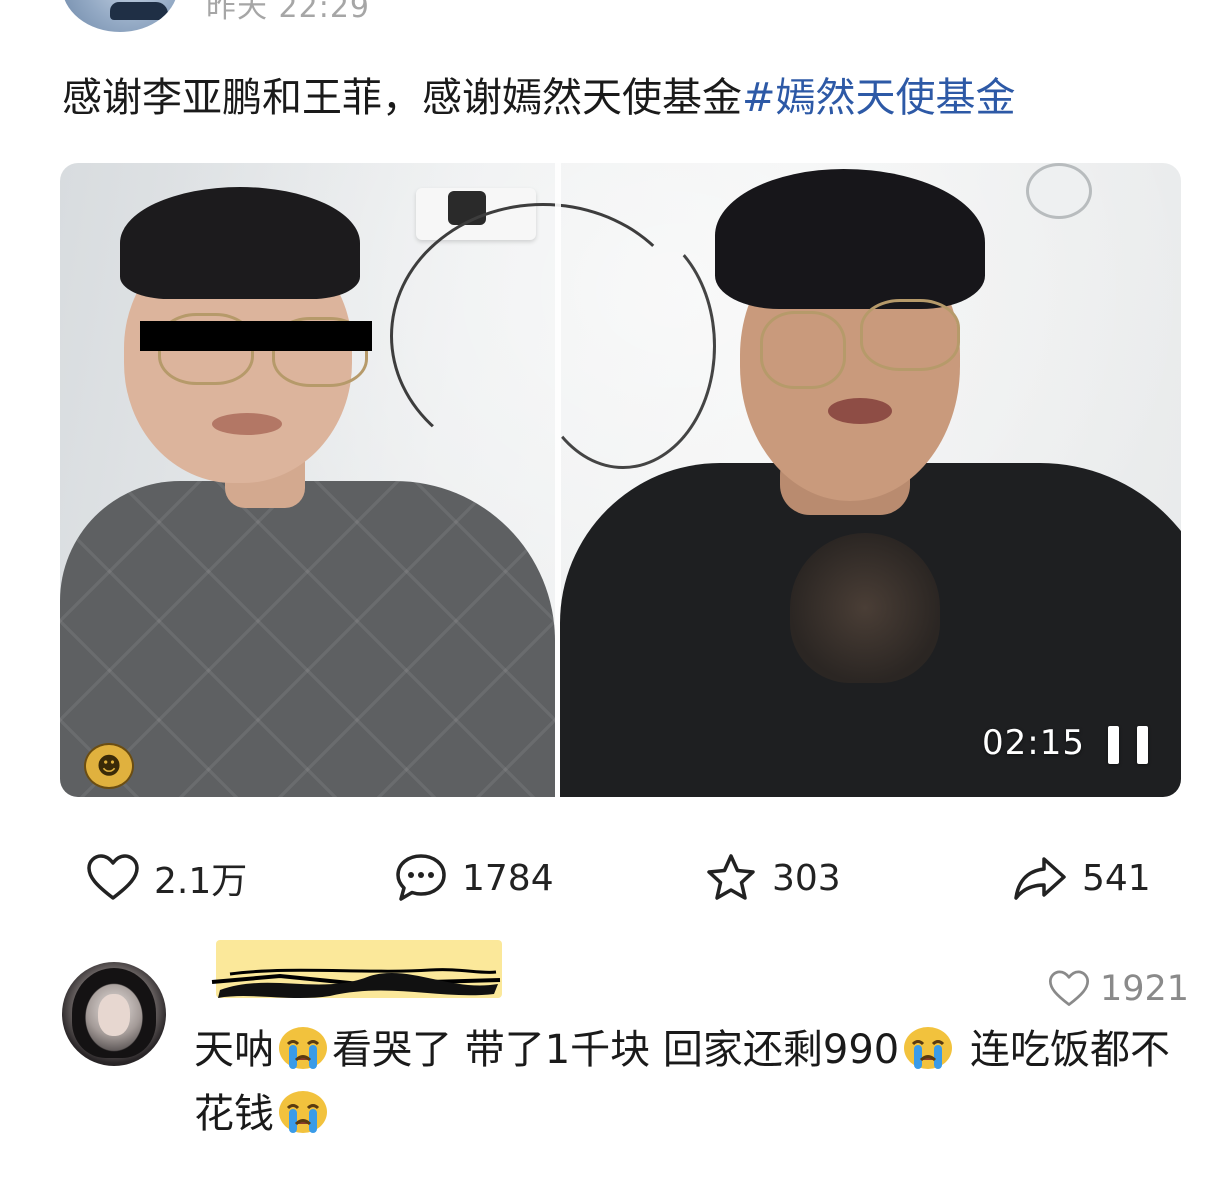 The width and height of the screenshot is (1224, 1202). What do you see at coordinates (109, 766) in the screenshot?
I see `smiley-sticker-icon: ☻` at bounding box center [109, 766].